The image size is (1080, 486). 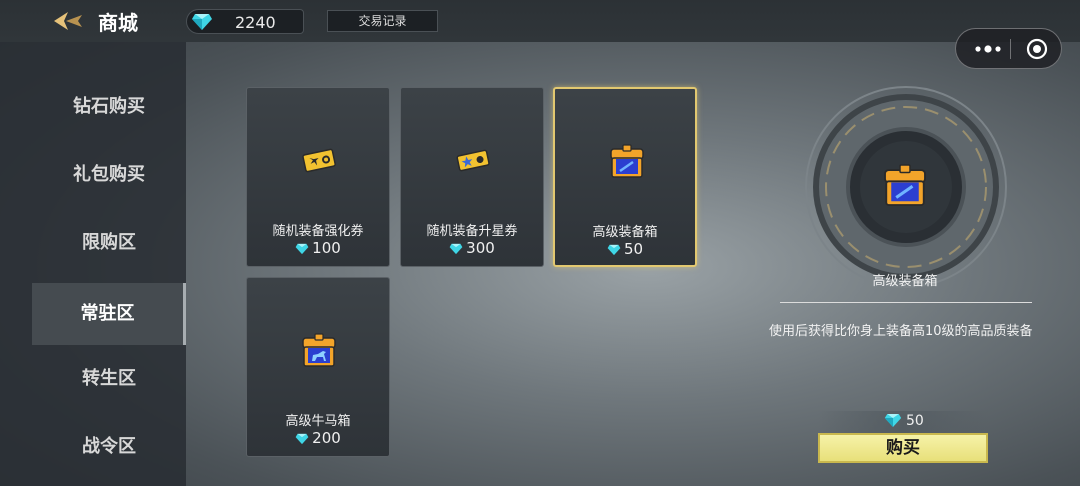 I want to click on mini-program-capsule, so click(x=1008, y=48).